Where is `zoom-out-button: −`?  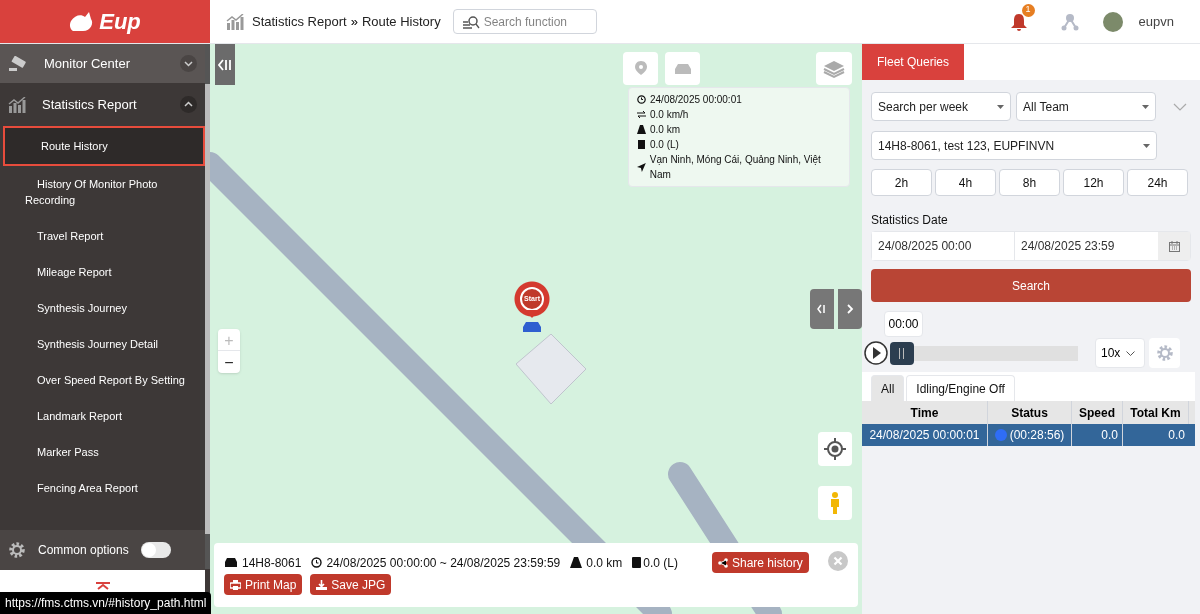 zoom-out-button: − is located at coordinates (229, 362).